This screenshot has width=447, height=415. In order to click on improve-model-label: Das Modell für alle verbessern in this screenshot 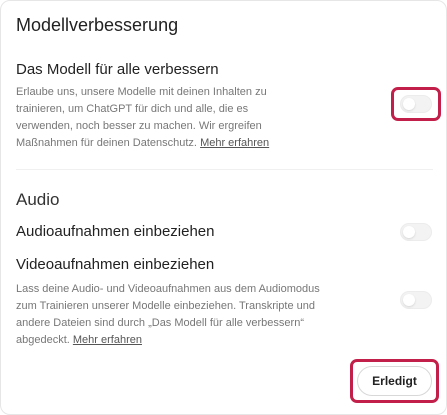, I will do `click(117, 69)`.